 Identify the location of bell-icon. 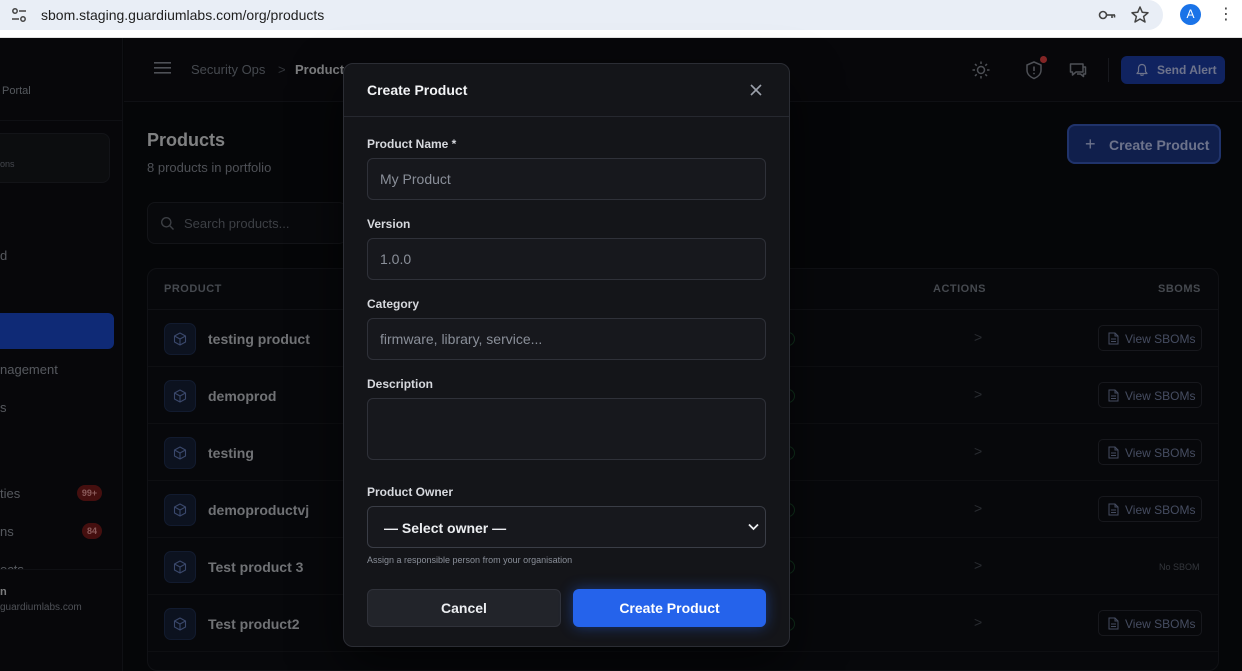
(1142, 69).